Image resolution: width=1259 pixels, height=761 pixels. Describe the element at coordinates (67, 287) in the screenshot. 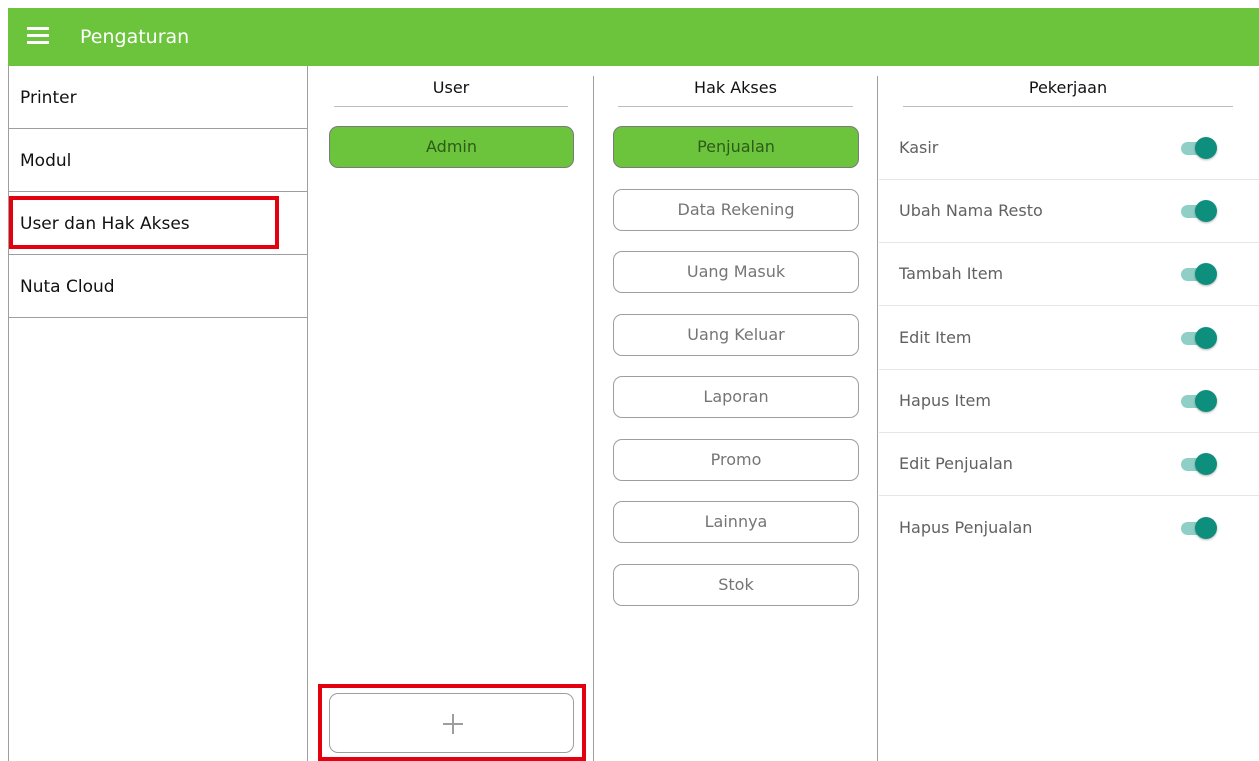

I see `sidebar-item-label: Nuta Cloud` at that location.